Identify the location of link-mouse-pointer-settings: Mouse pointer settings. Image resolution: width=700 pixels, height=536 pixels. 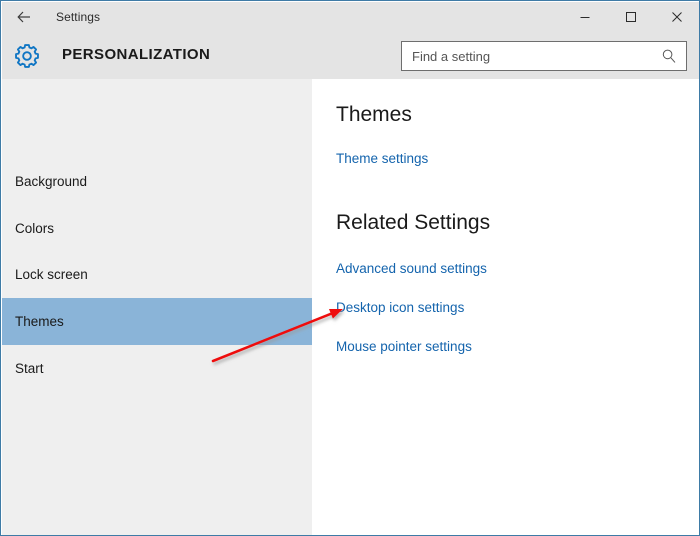
(404, 346).